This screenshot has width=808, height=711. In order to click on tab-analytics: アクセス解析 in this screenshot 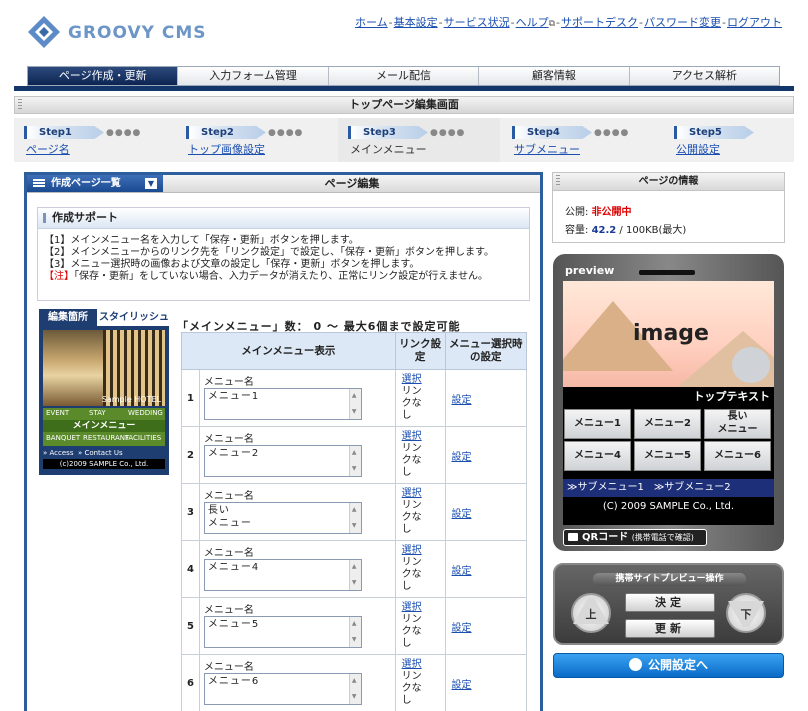, I will do `click(704, 76)`.